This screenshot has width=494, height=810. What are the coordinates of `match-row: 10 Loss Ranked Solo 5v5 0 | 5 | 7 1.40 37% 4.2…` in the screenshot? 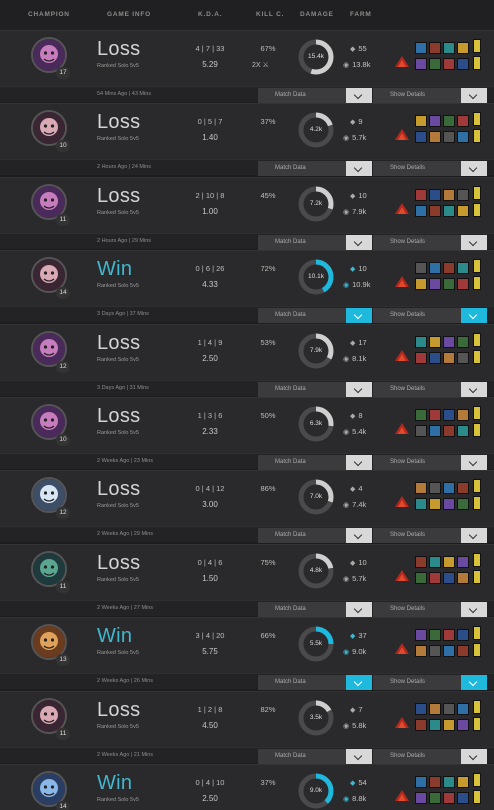 It's located at (247, 131).